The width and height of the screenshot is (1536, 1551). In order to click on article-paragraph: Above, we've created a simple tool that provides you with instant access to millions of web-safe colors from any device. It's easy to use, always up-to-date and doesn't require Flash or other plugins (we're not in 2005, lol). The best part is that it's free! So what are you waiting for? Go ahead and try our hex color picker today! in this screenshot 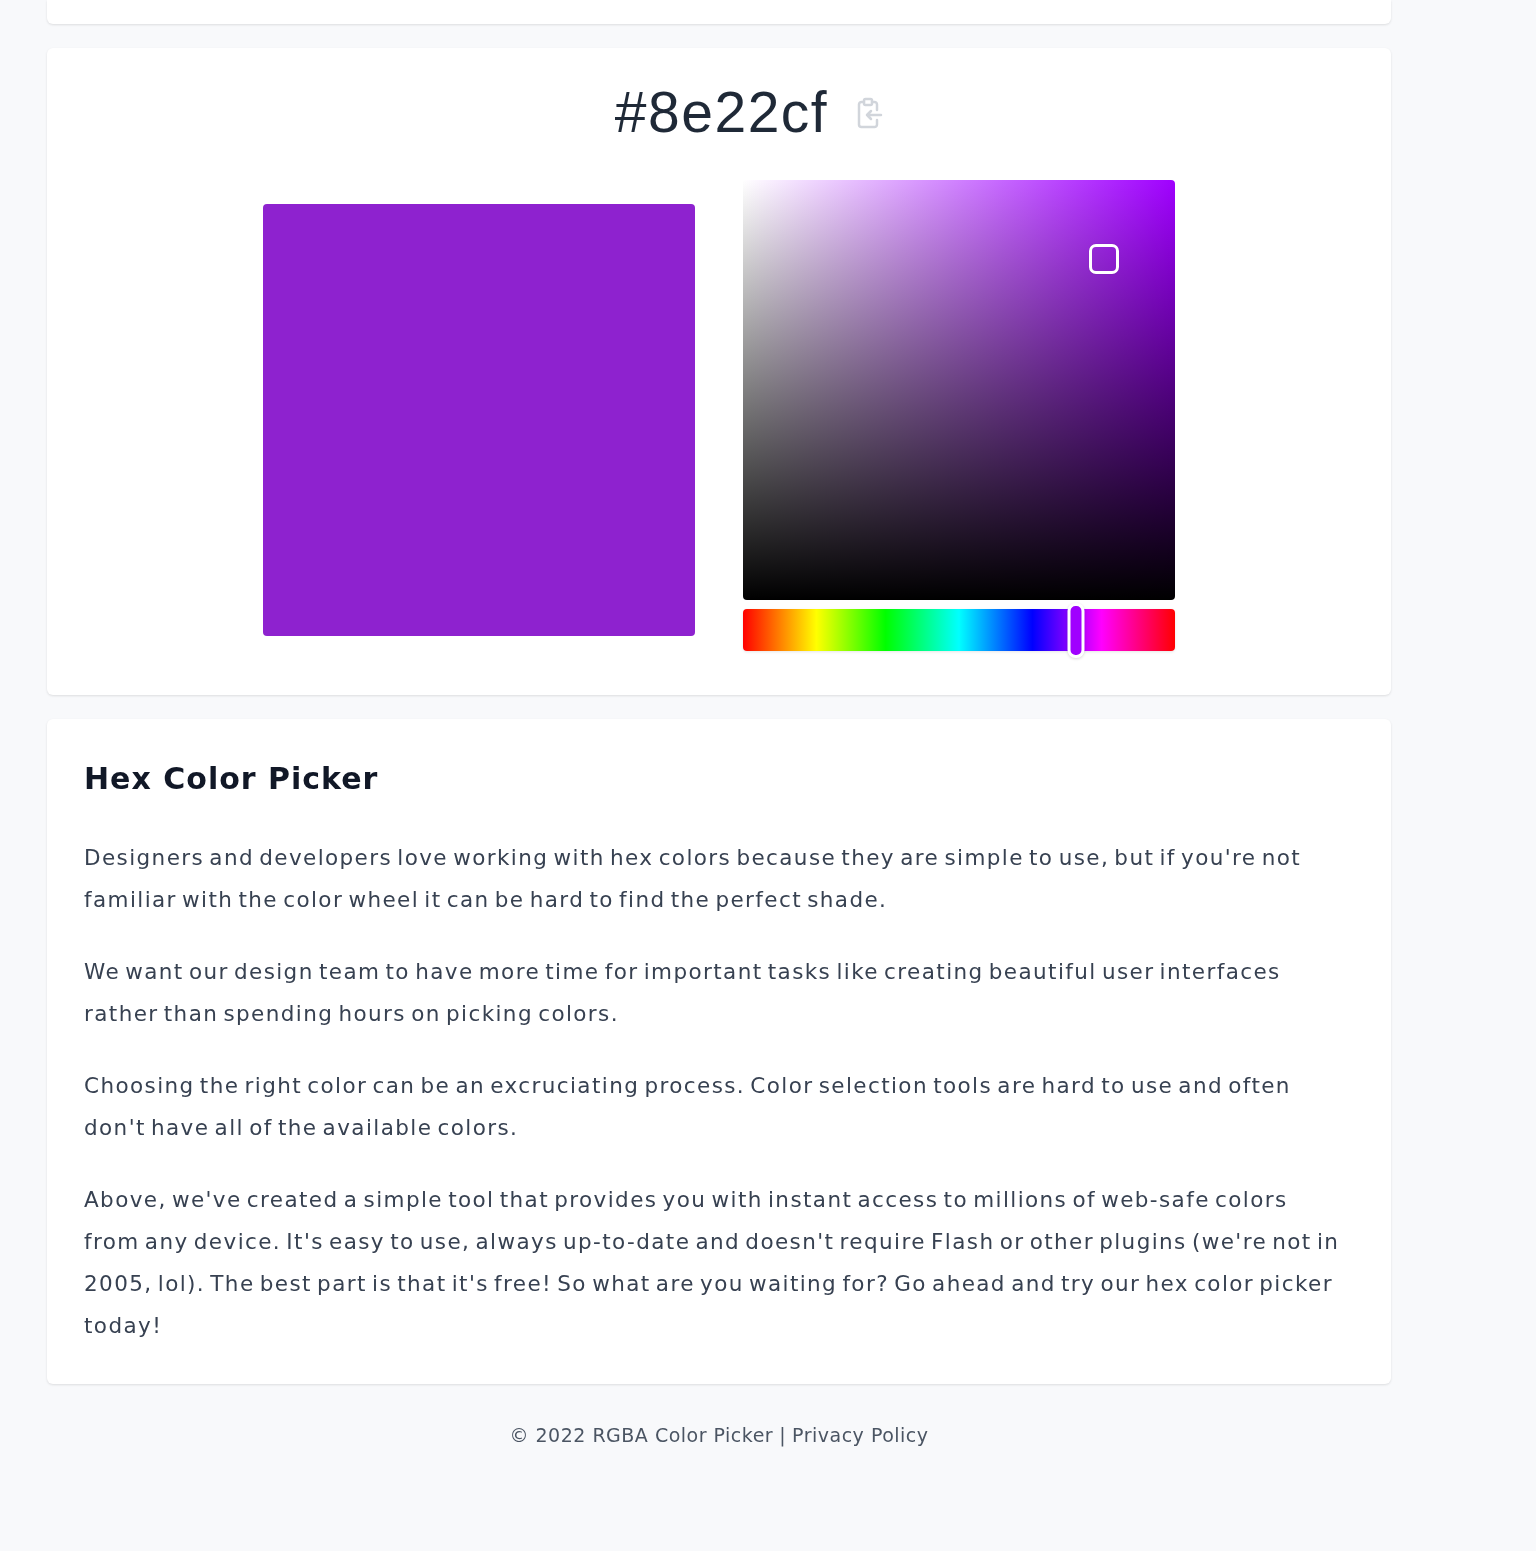, I will do `click(712, 1263)`.